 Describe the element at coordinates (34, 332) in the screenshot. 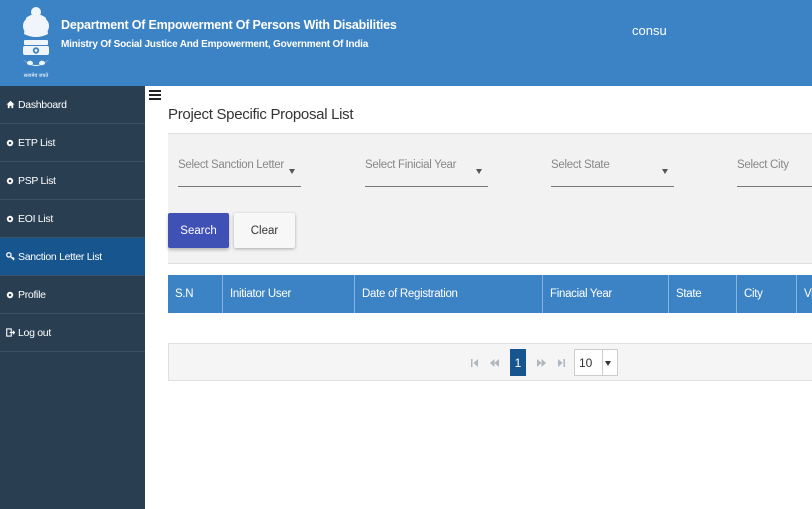

I see `sidebar-item-label: Log out` at that location.